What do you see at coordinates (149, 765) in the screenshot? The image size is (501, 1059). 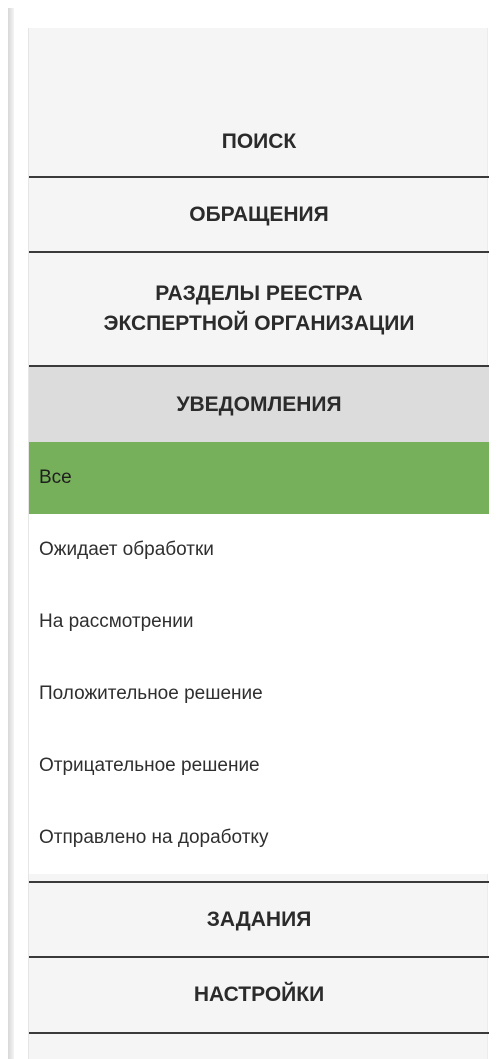 I see `submenu-item-label: Отрицательное решение` at bounding box center [149, 765].